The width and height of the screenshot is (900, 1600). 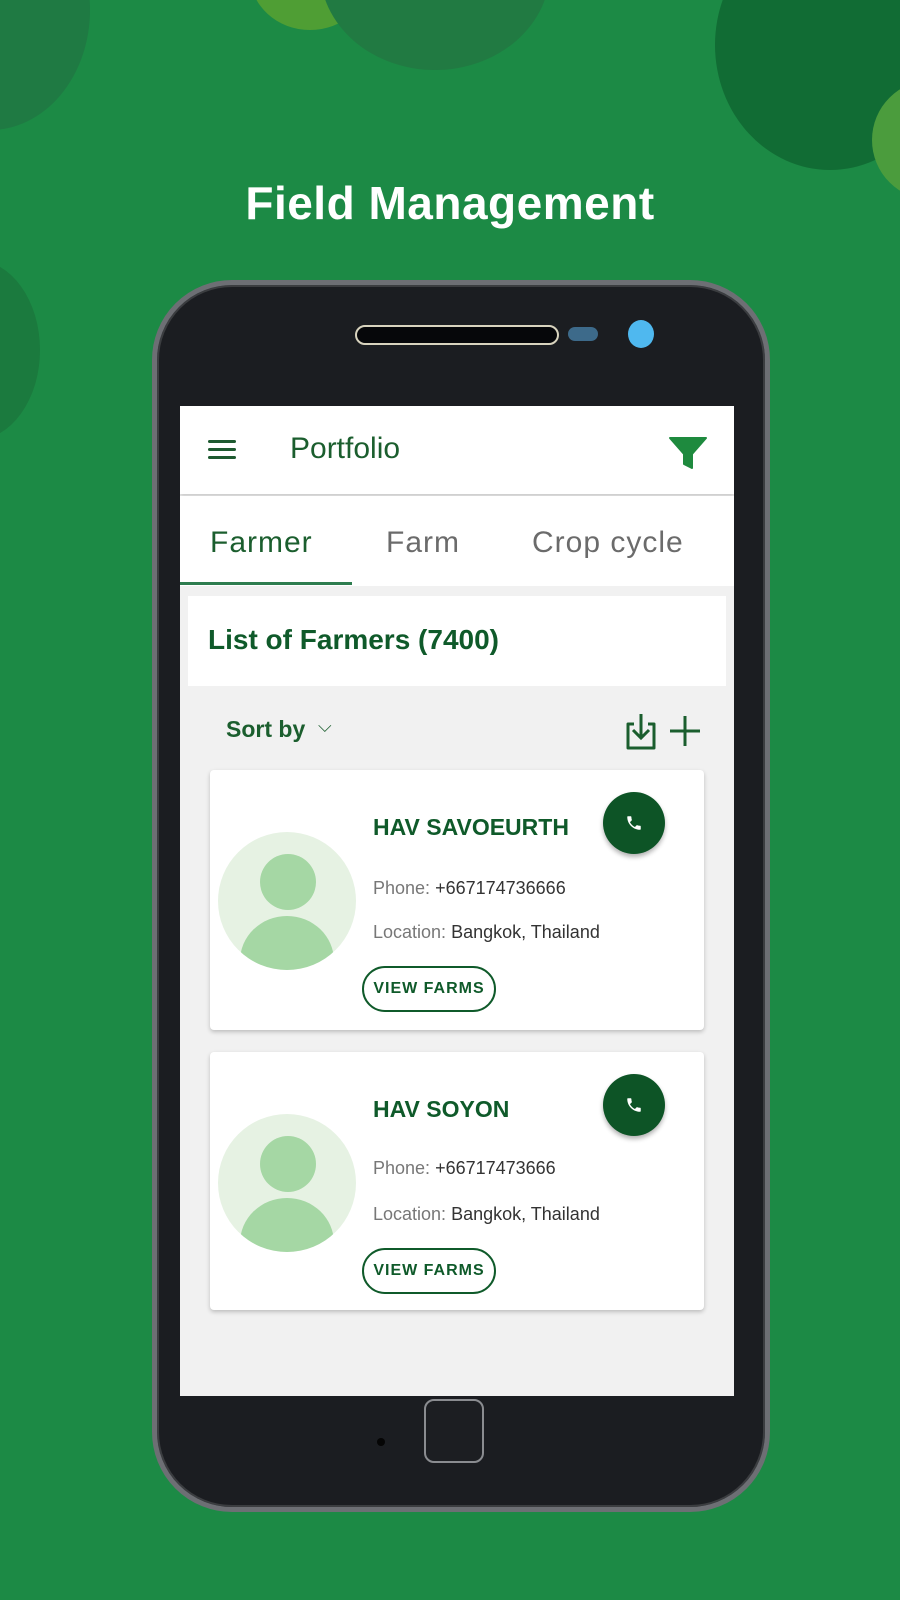 I want to click on download-icon, so click(x=641, y=732).